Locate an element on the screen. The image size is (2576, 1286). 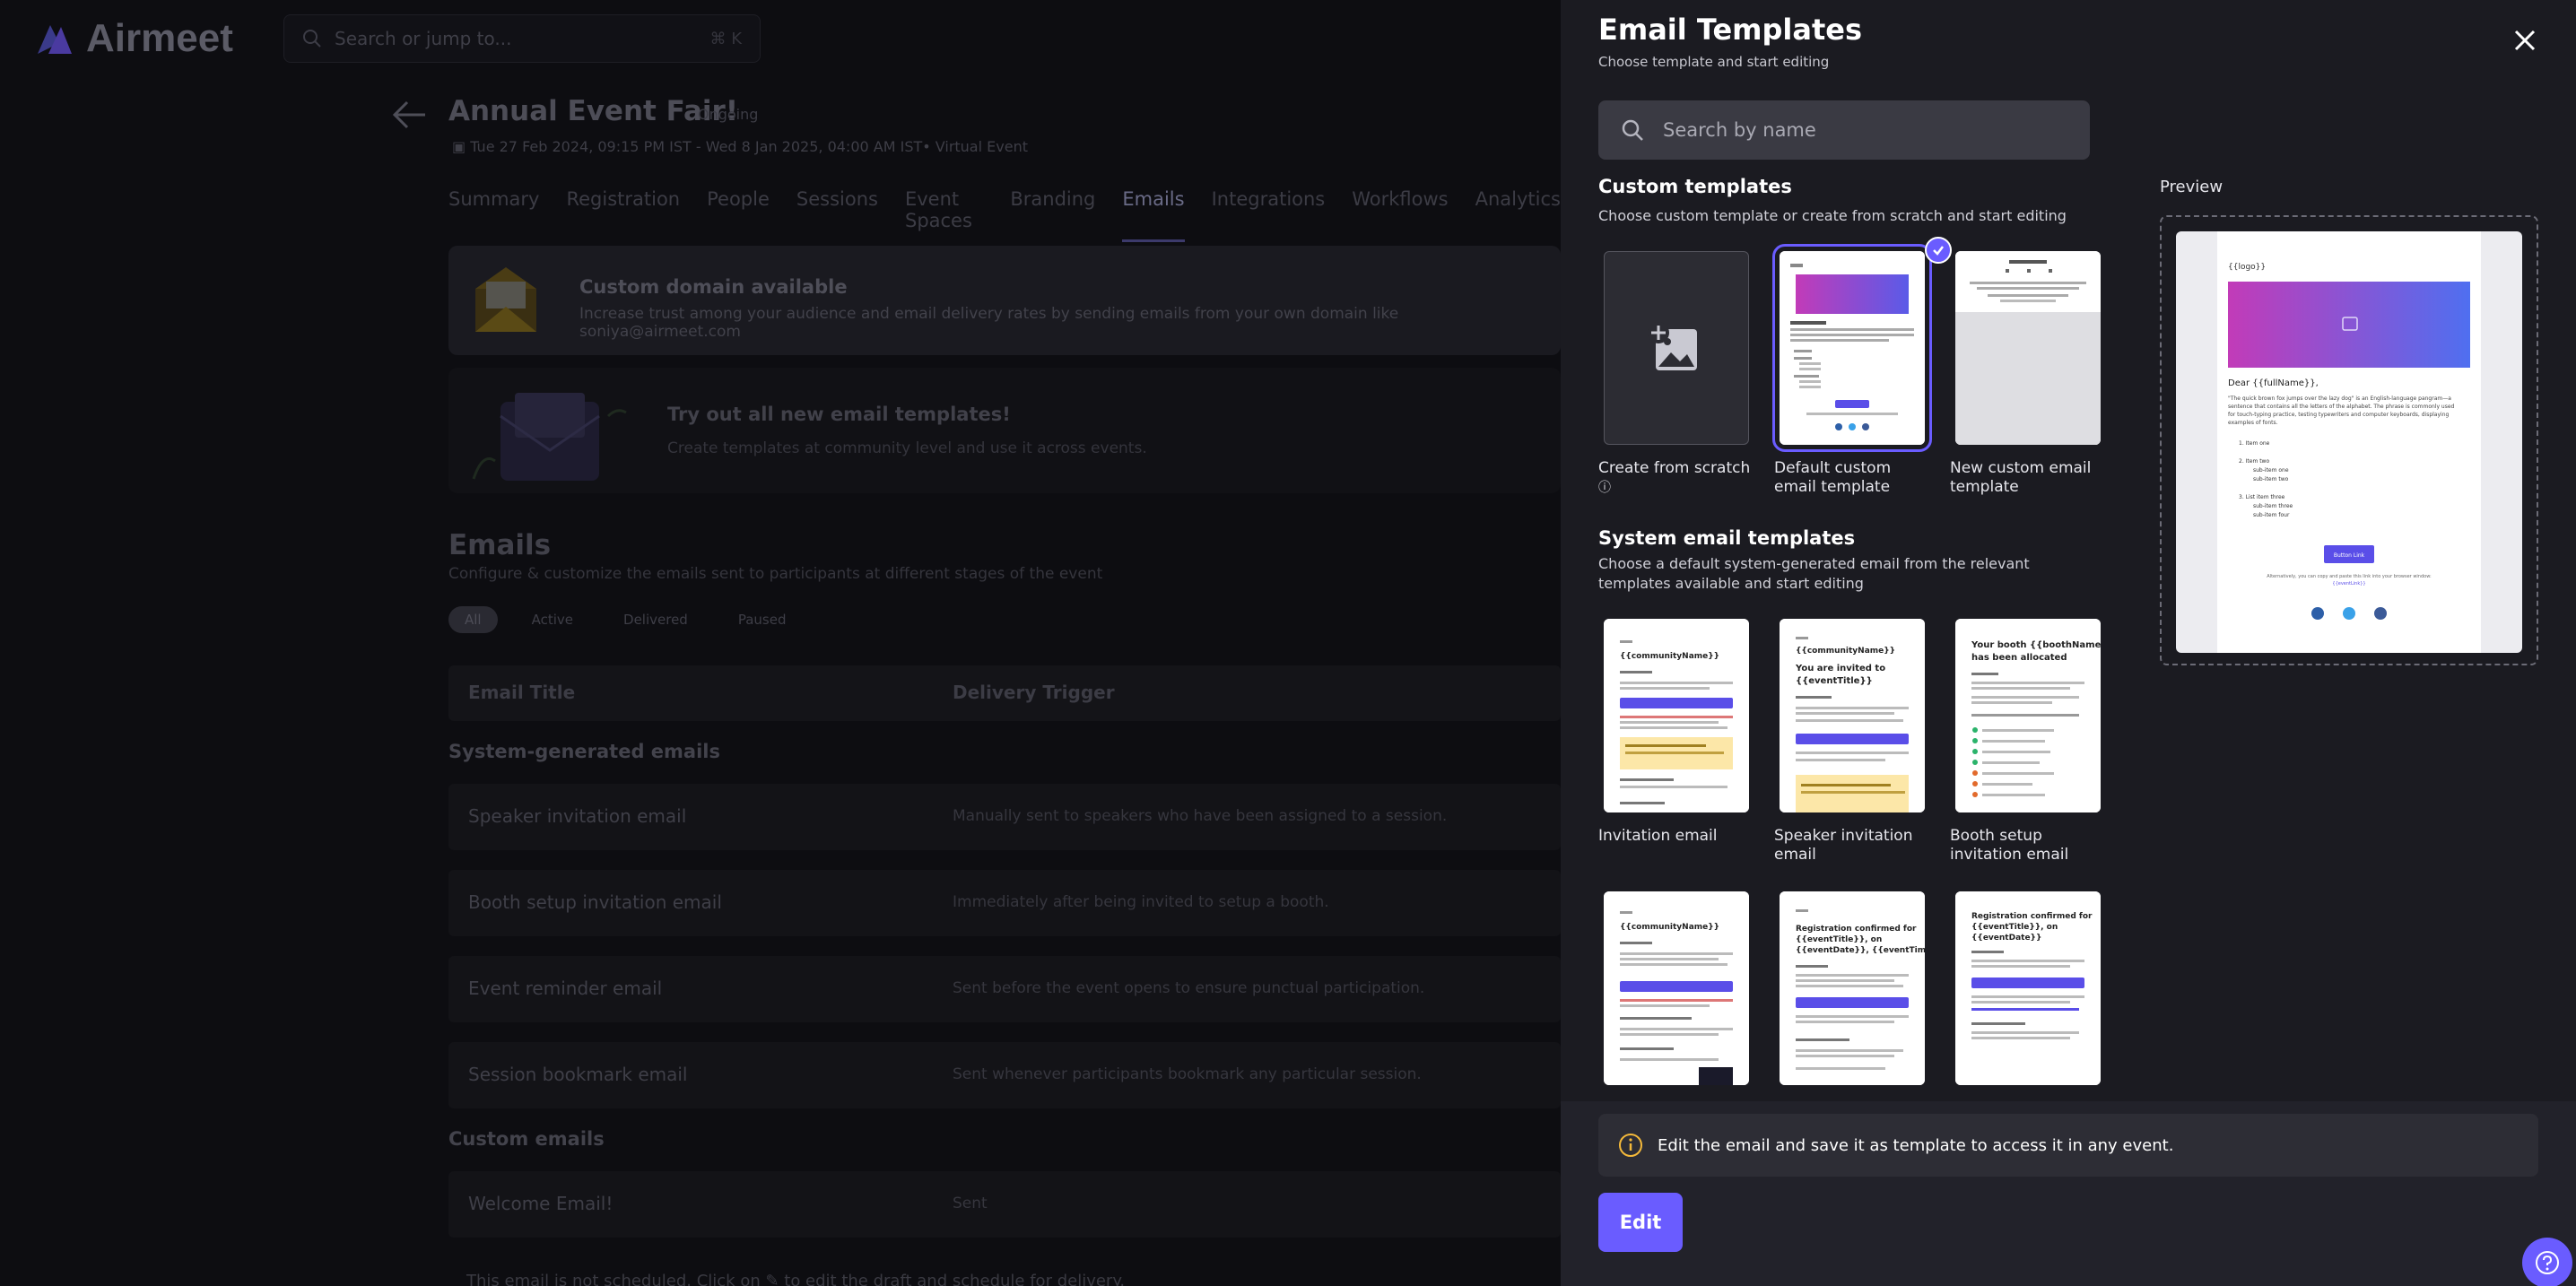
svg-text: {{eventLink}} is located at coordinates (2348, 584).